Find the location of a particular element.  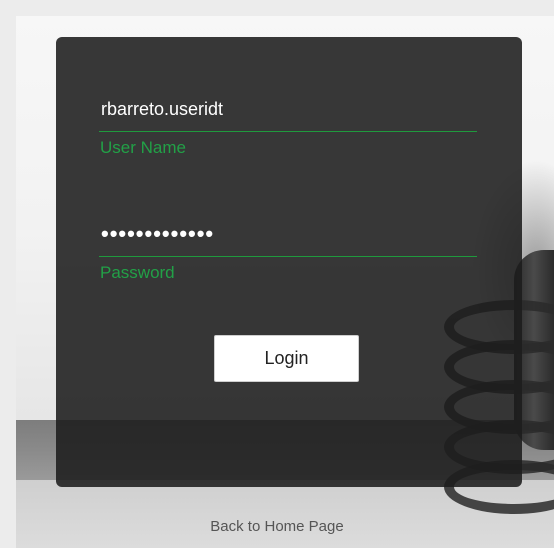

username-label: User Name is located at coordinates (143, 147).